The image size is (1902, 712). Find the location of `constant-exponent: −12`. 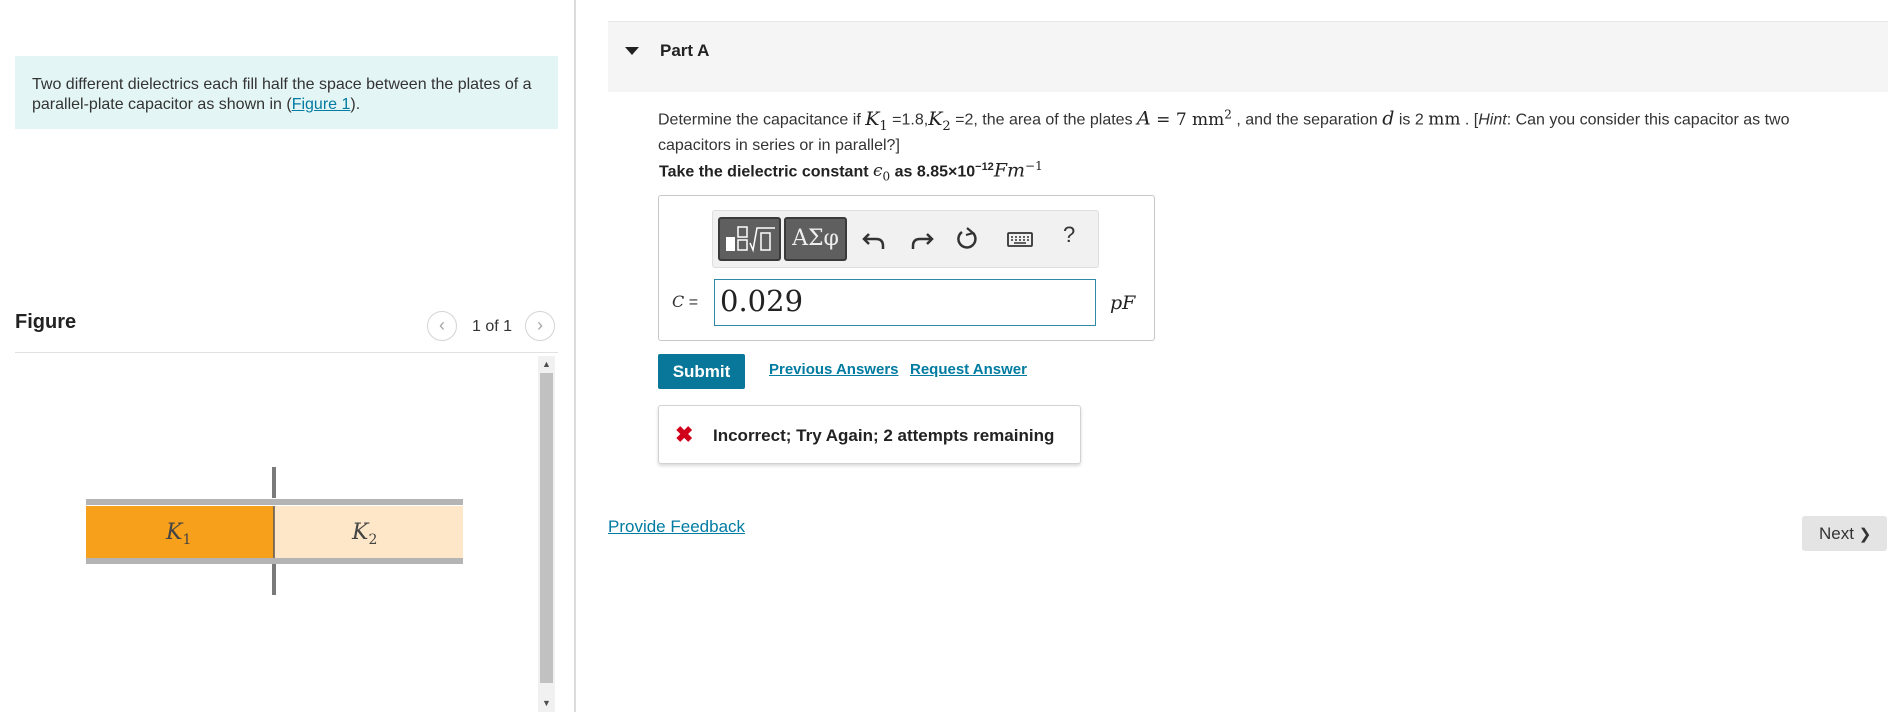

constant-exponent: −12 is located at coordinates (984, 167).